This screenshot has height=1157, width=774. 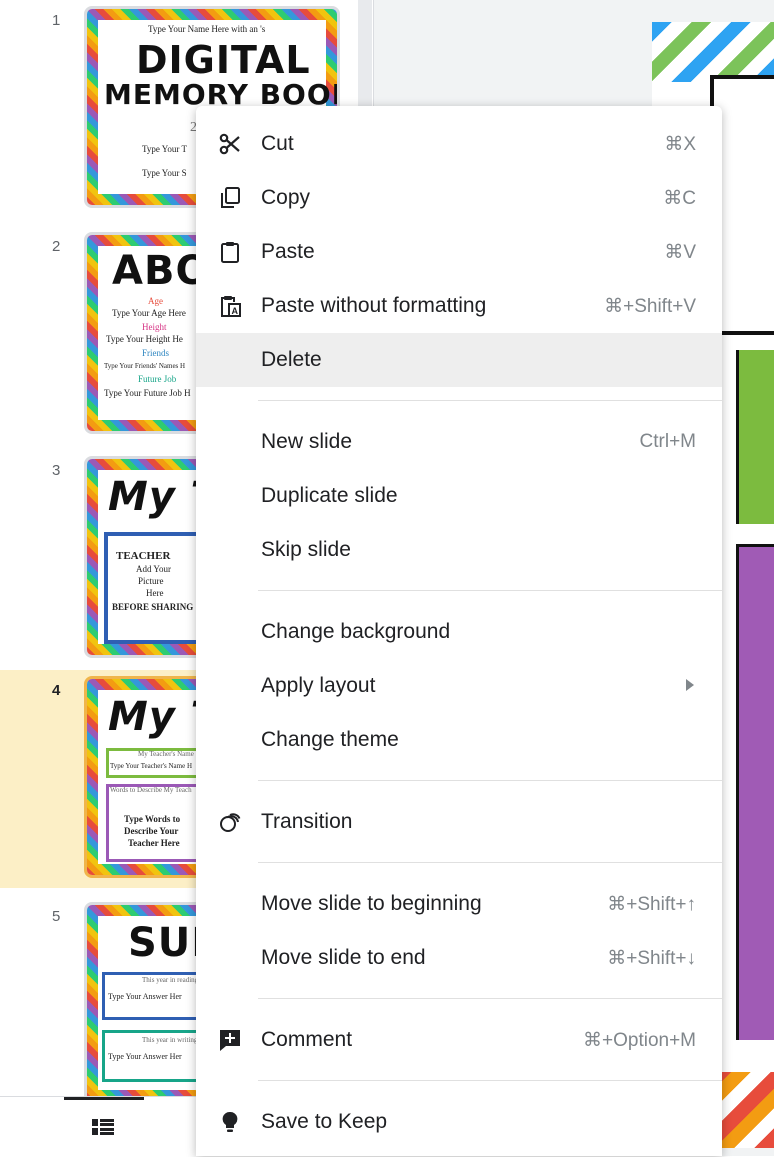 What do you see at coordinates (229, 144) in the screenshot?
I see `scissors-icon` at bounding box center [229, 144].